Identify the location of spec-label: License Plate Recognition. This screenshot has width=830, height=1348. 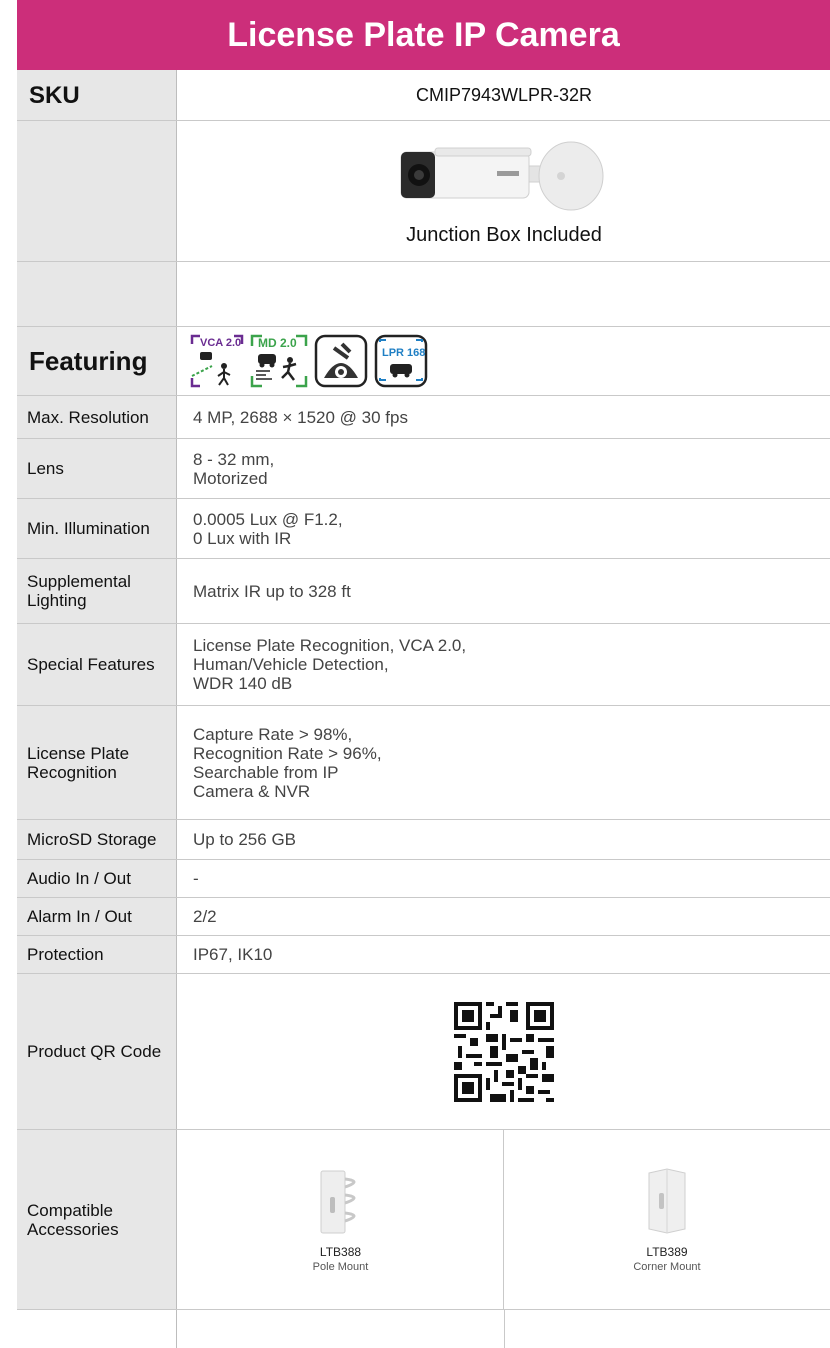
(97, 762).